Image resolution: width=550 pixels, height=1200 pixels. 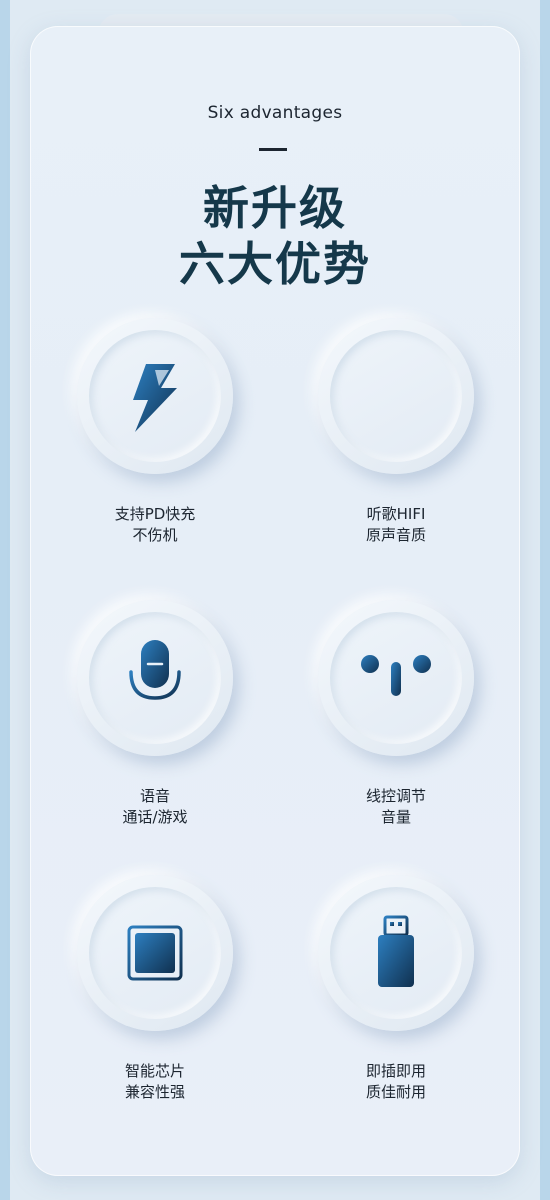 What do you see at coordinates (395, 535) in the screenshot?
I see `feature-label-line2: 原声音质` at bounding box center [395, 535].